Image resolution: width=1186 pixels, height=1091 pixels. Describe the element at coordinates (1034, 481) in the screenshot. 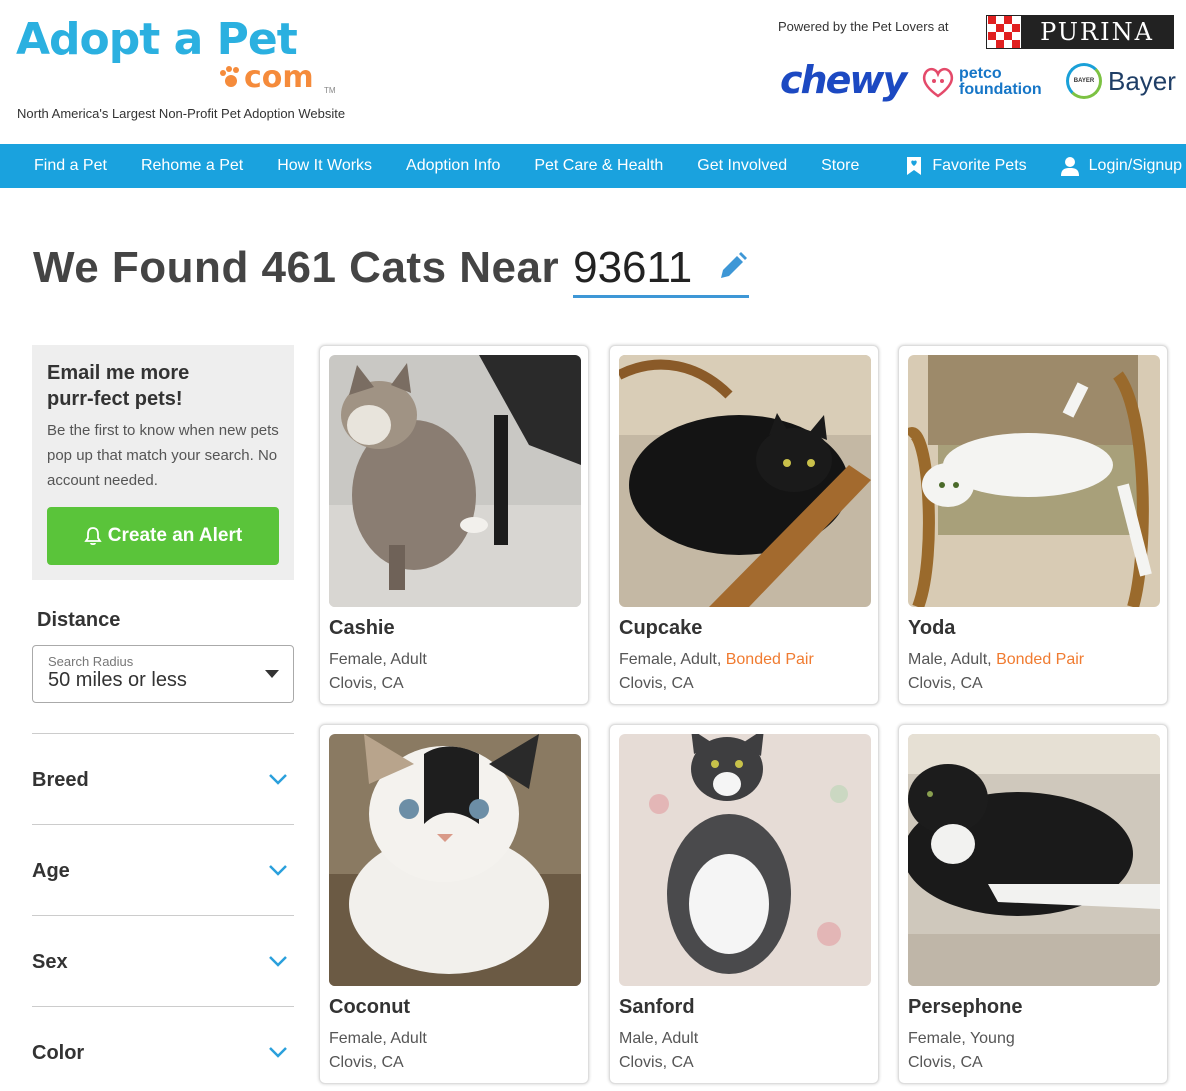

I see `white-cat-photo` at that location.